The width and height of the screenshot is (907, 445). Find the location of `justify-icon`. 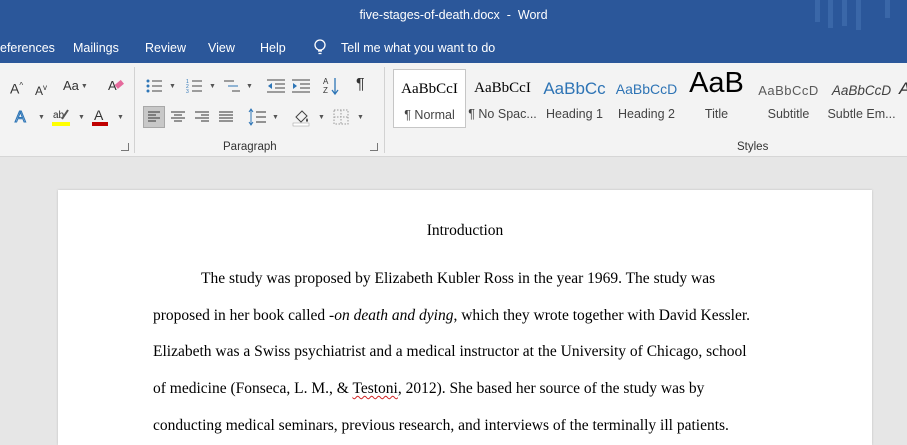

justify-icon is located at coordinates (226, 117).